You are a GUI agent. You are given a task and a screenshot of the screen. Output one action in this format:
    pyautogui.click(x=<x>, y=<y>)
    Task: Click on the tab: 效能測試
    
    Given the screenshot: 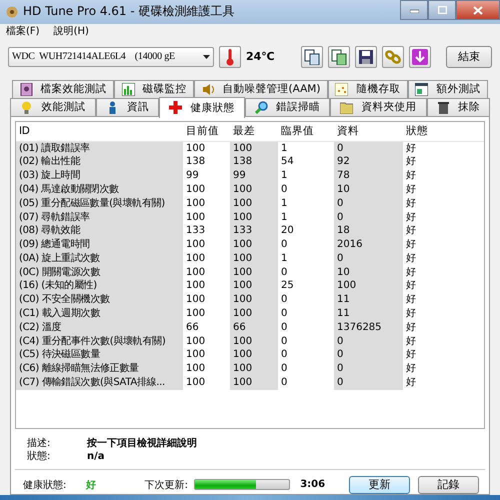 What is the action you would take?
    pyautogui.click(x=53, y=107)
    